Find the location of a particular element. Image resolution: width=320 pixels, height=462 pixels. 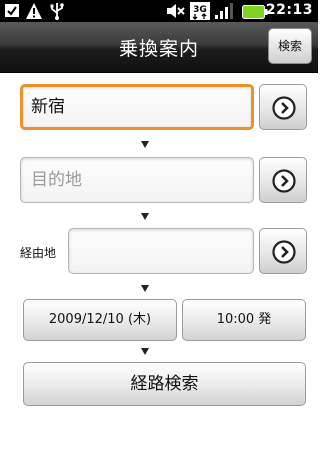

time-button: 10:00 発 is located at coordinates (244, 320).